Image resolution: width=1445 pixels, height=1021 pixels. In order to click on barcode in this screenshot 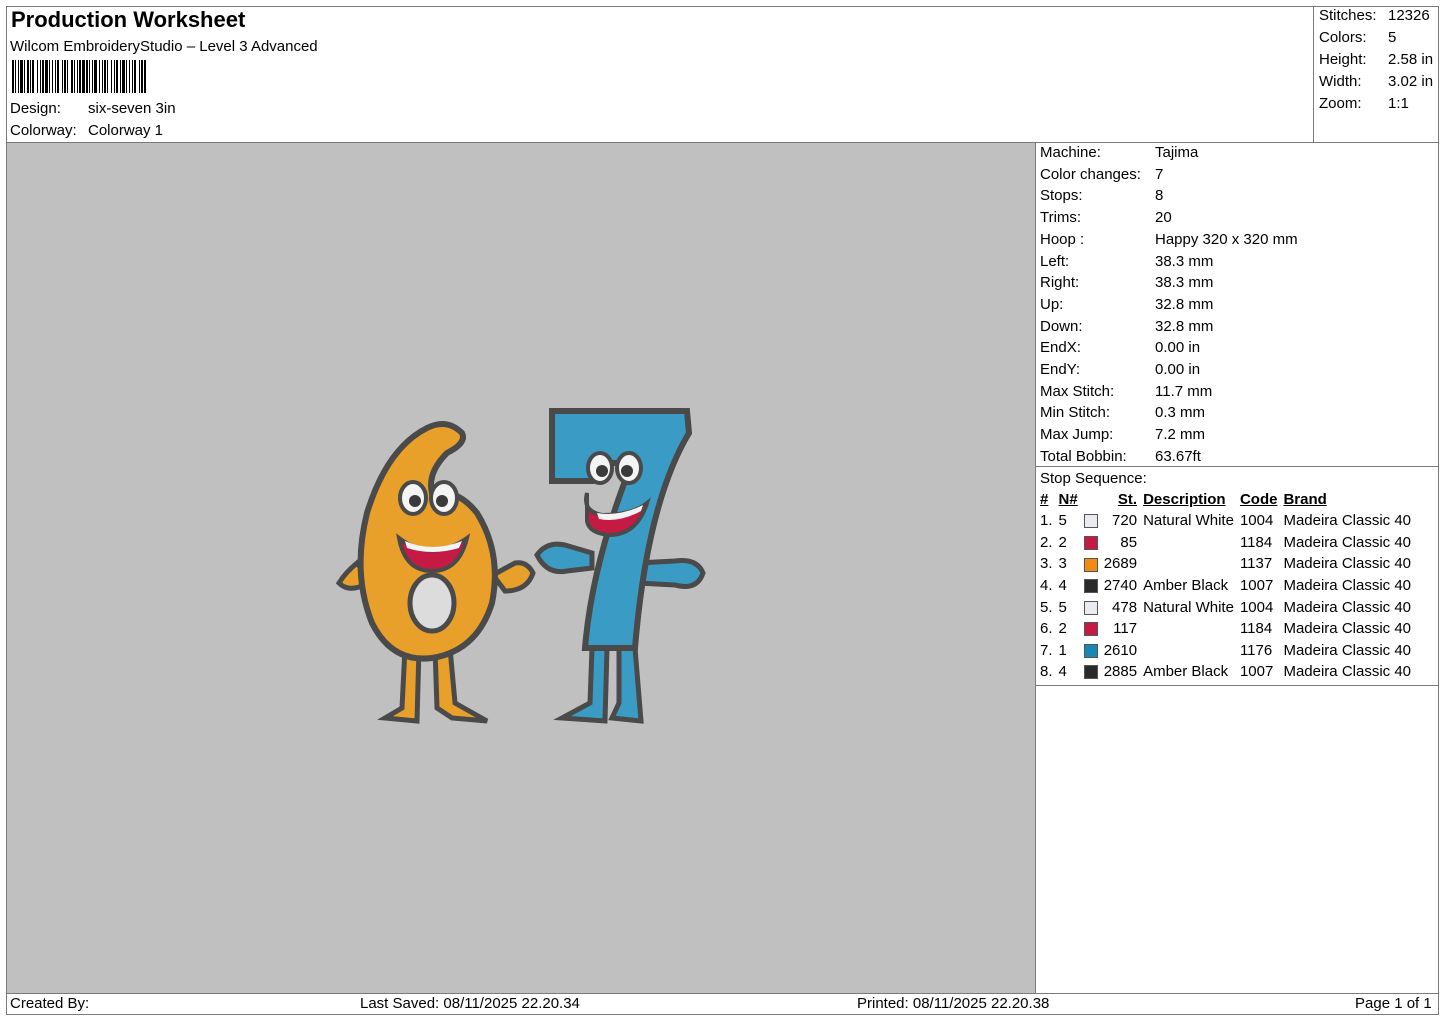, I will do `click(79, 76)`.